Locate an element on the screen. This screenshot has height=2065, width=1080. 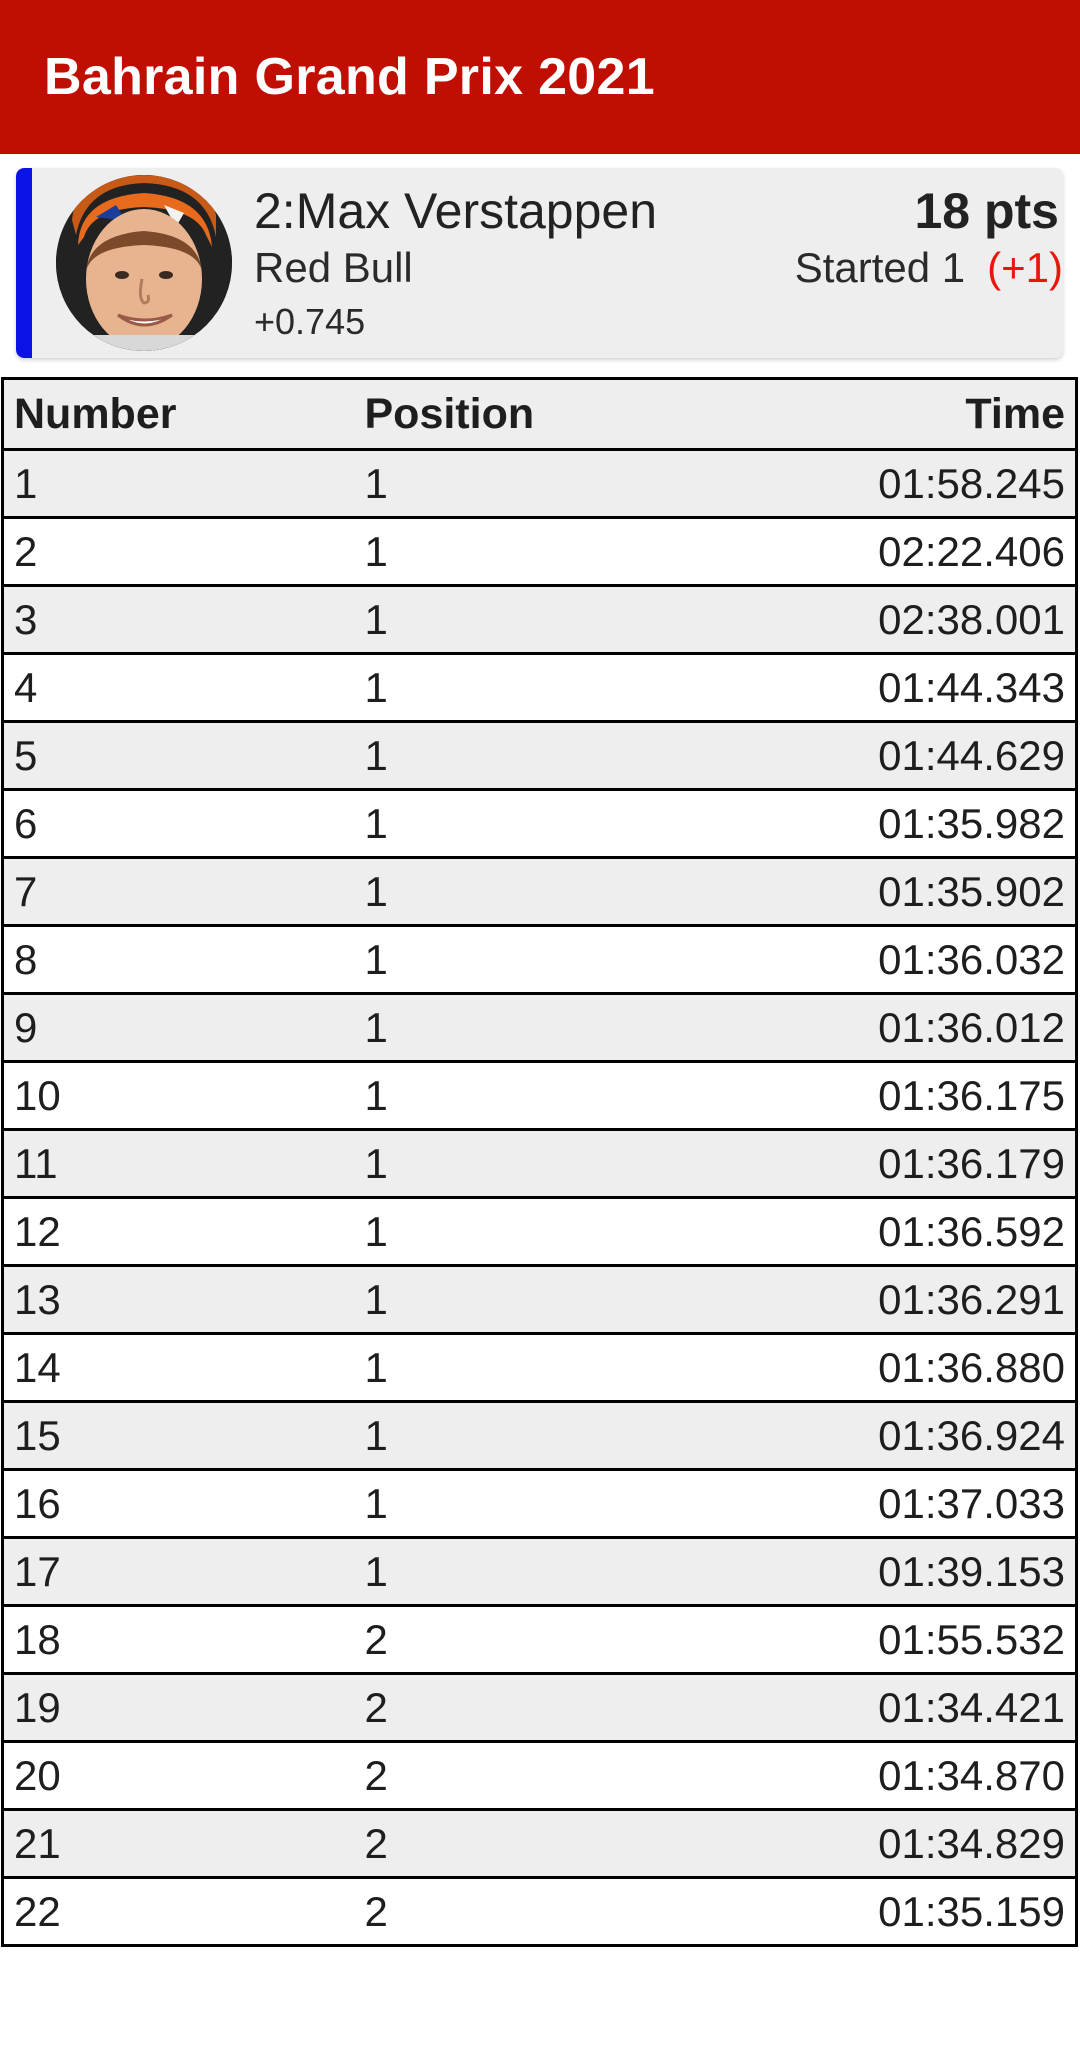
cell-lap-number: 2 is located at coordinates (178, 551).